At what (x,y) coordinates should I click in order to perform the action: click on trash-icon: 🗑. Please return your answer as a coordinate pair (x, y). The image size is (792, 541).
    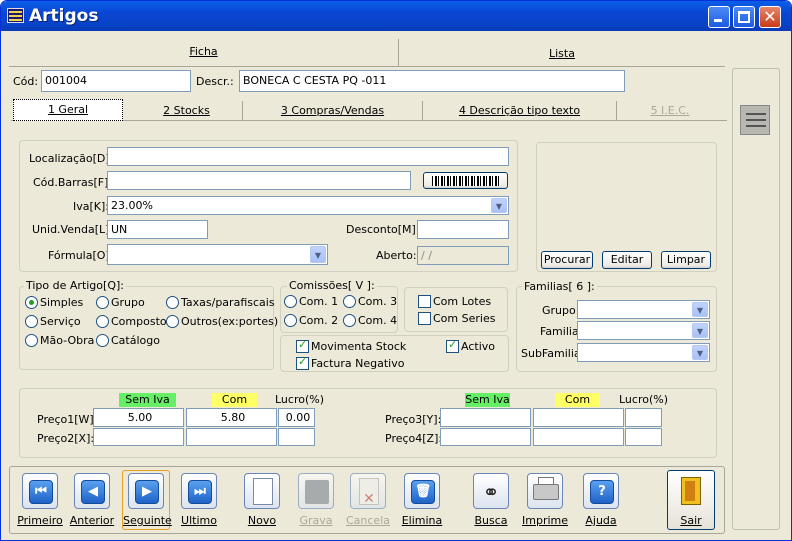
    Looking at the image, I should click on (423, 492).